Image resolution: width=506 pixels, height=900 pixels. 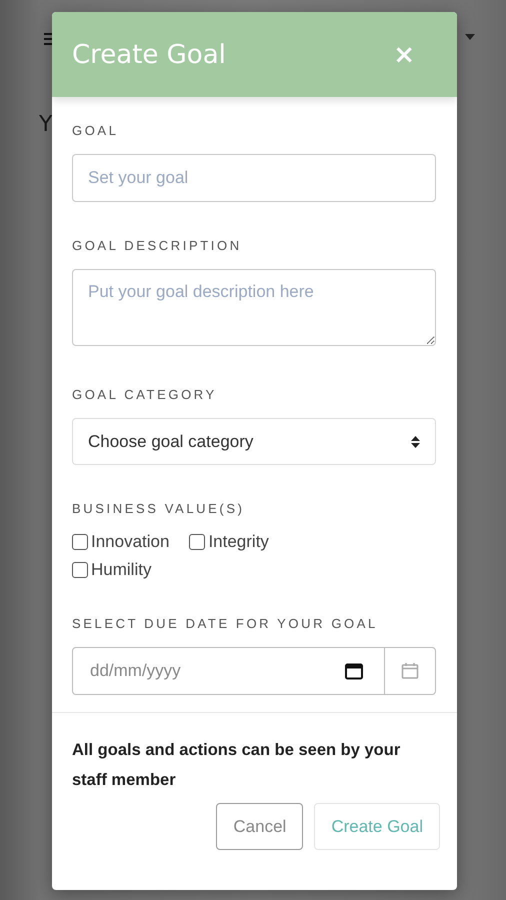 What do you see at coordinates (260, 826) in the screenshot?
I see `cancel-button: Cancel` at bounding box center [260, 826].